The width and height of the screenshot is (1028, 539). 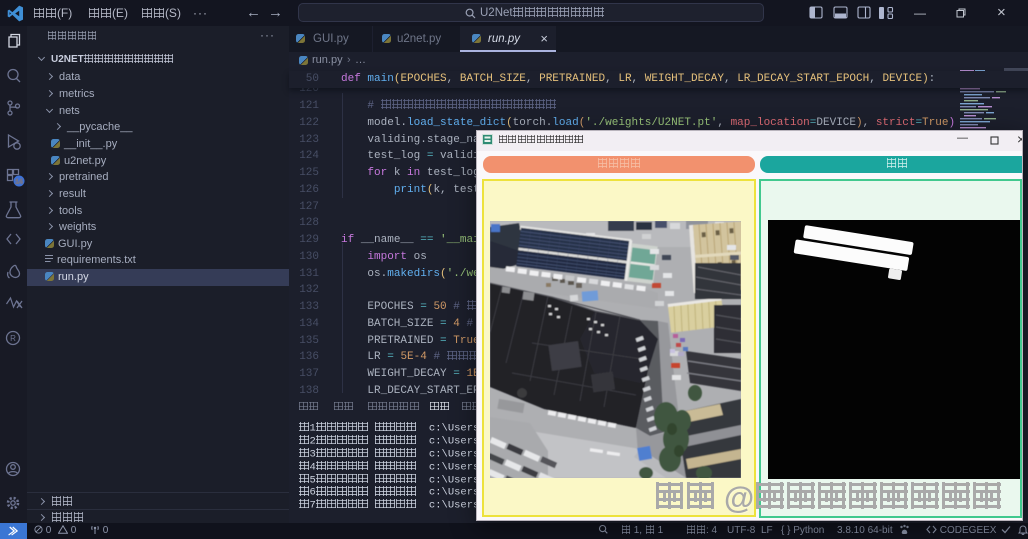 I want to click on svg-text: R, so click(x=13, y=338).